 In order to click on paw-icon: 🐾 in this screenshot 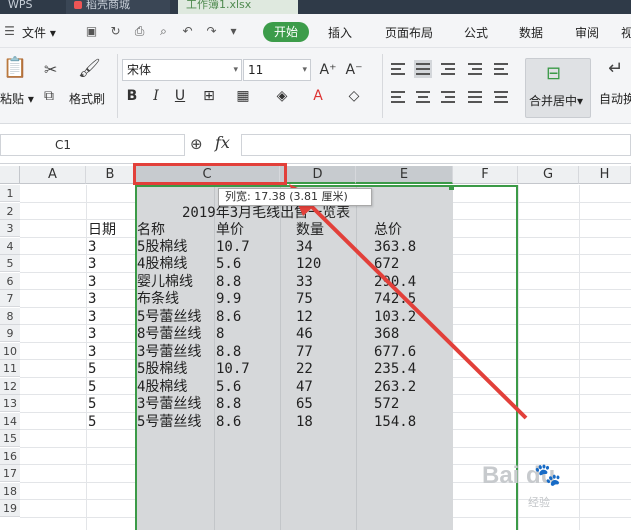, I will do `click(548, 474)`.